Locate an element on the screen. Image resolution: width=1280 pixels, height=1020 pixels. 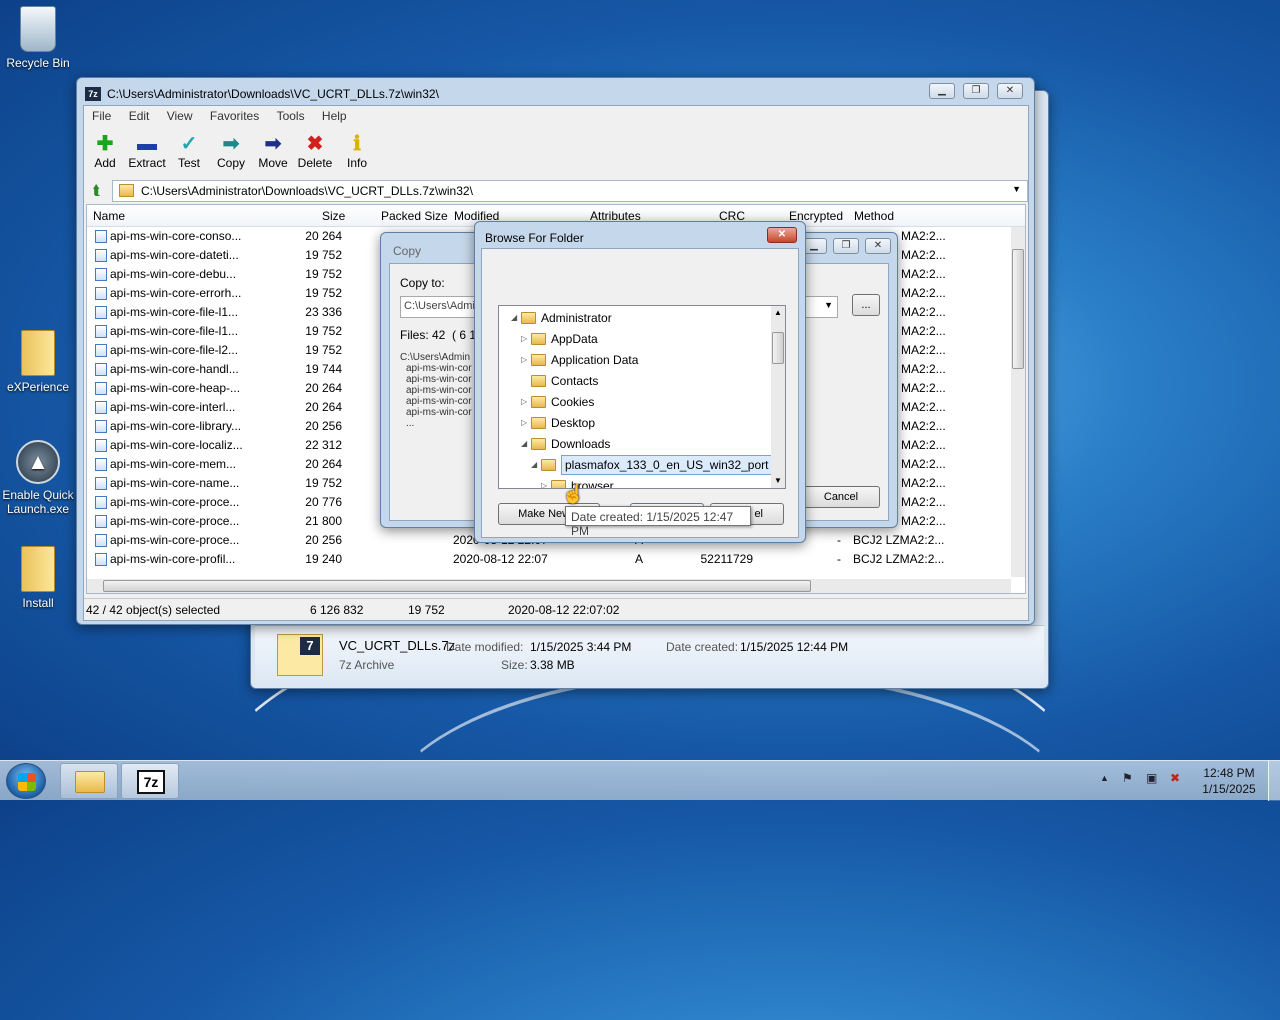
vertical-scrollbar is located at coordinates (1018, 402).